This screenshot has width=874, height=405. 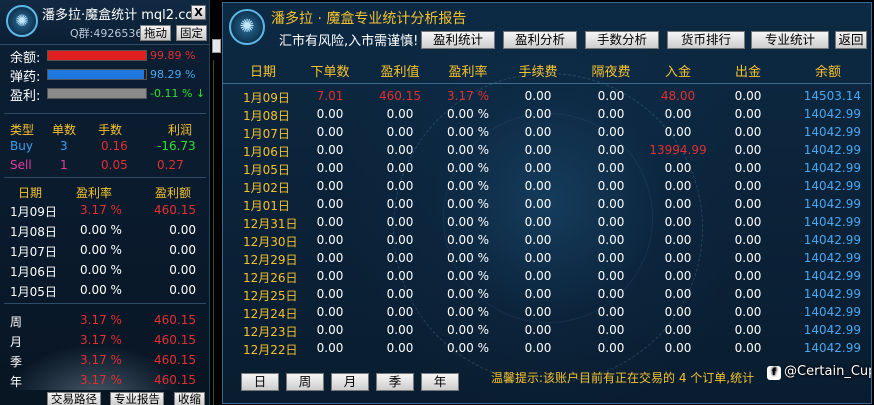 What do you see at coordinates (468, 72) in the screenshot?
I see `column-header-rate: 盈利率` at bounding box center [468, 72].